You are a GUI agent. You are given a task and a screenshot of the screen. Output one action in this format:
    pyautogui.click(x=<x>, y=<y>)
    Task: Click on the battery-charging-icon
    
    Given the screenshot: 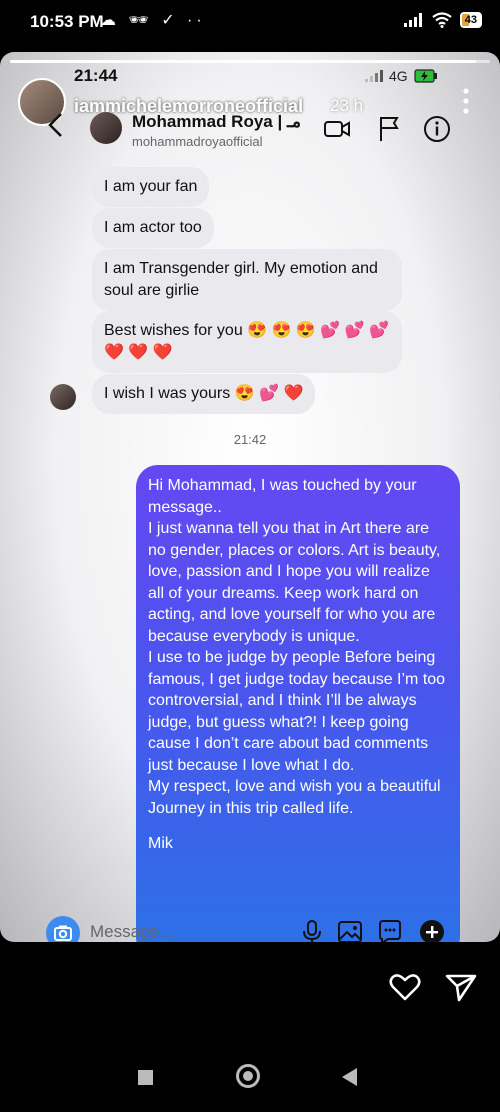 What is the action you would take?
    pyautogui.click(x=425, y=76)
    